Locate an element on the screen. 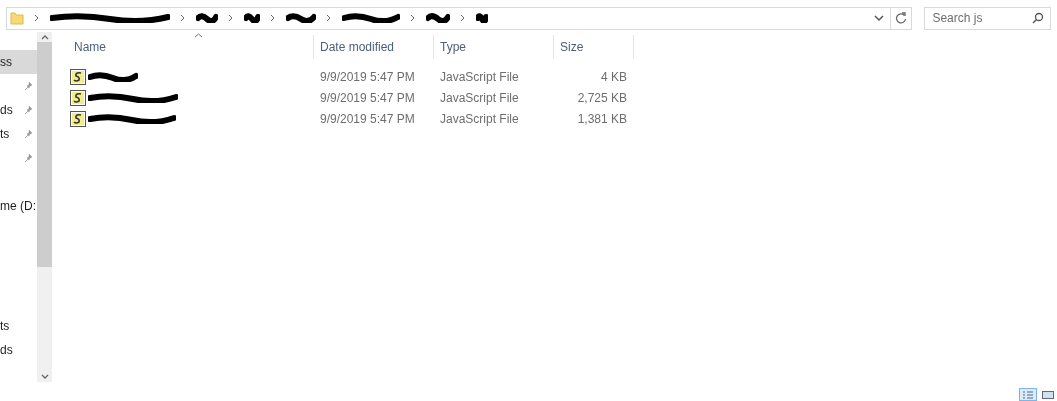 This screenshot has width=1057, height=401. sidebar-item: ss is located at coordinates (18, 62).